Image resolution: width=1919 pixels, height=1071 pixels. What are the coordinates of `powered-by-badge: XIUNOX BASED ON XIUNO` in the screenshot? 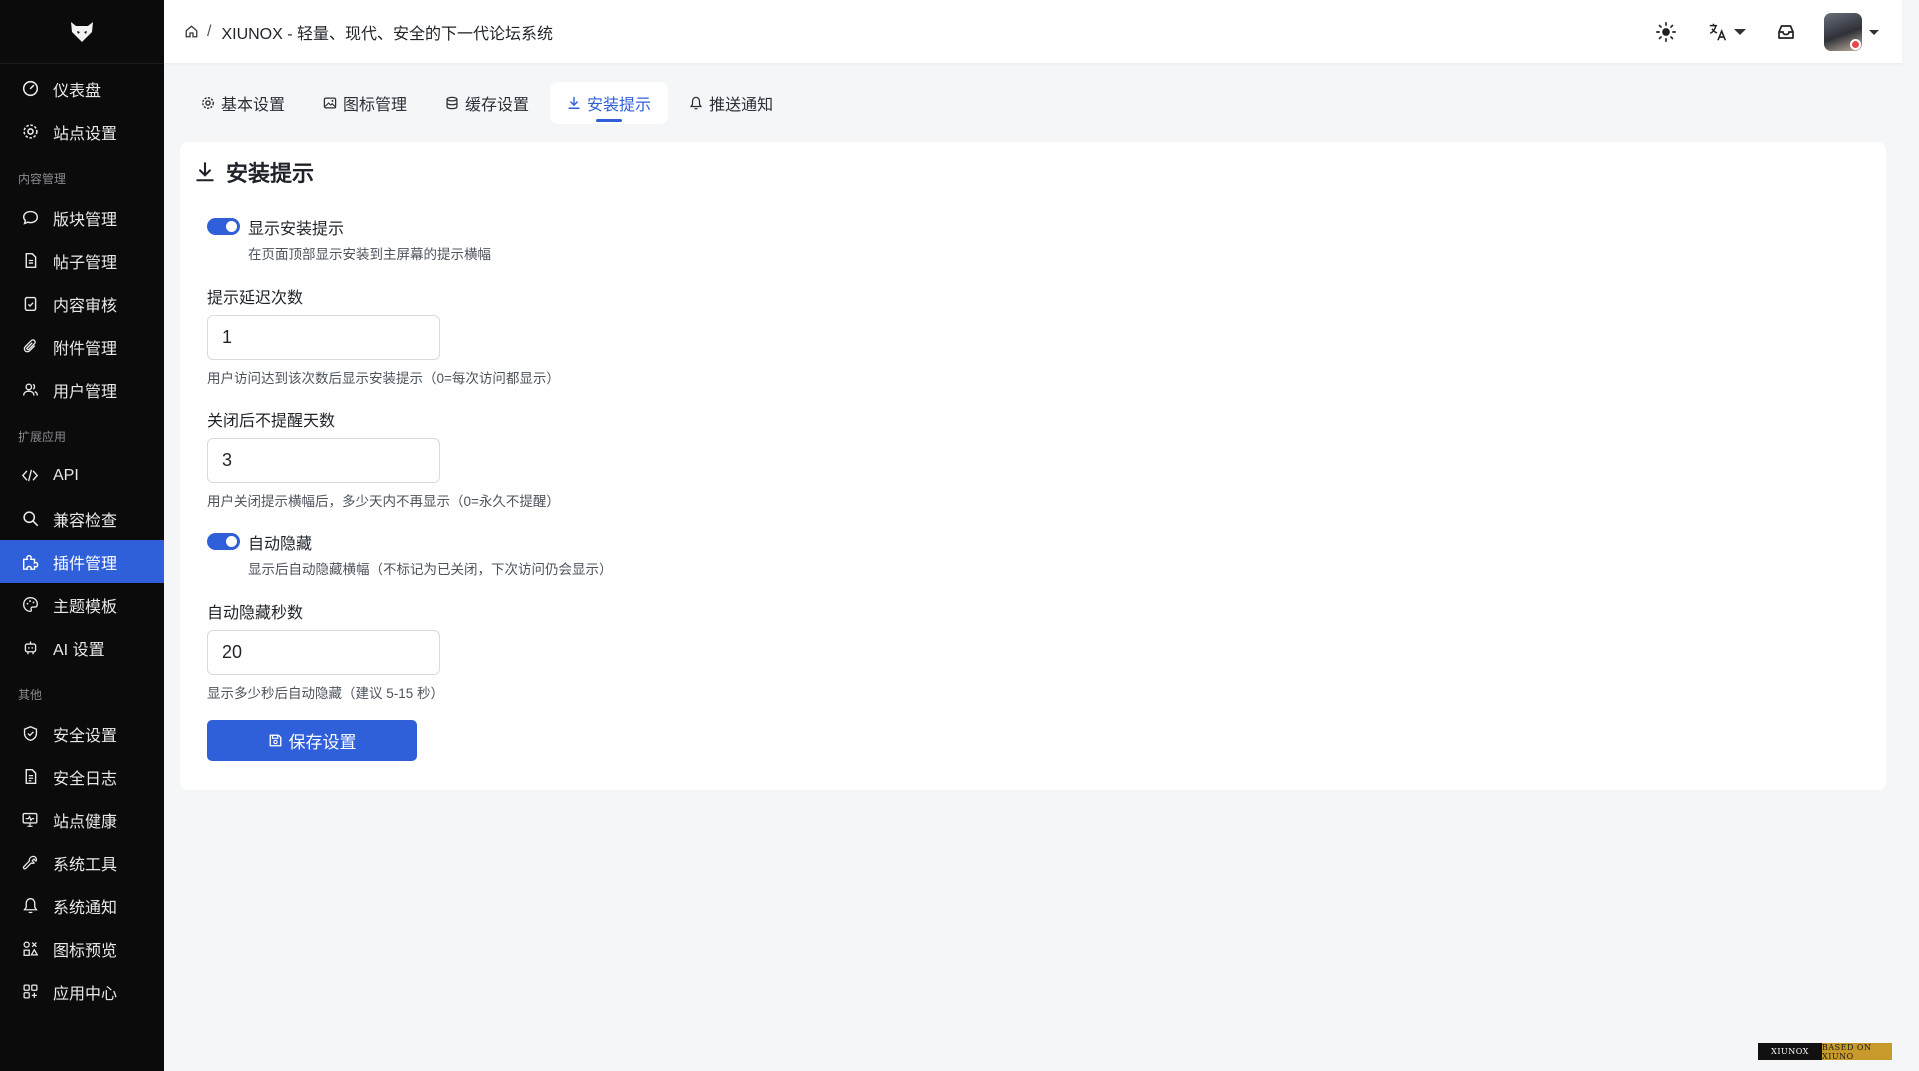 It's located at (1825, 1052).